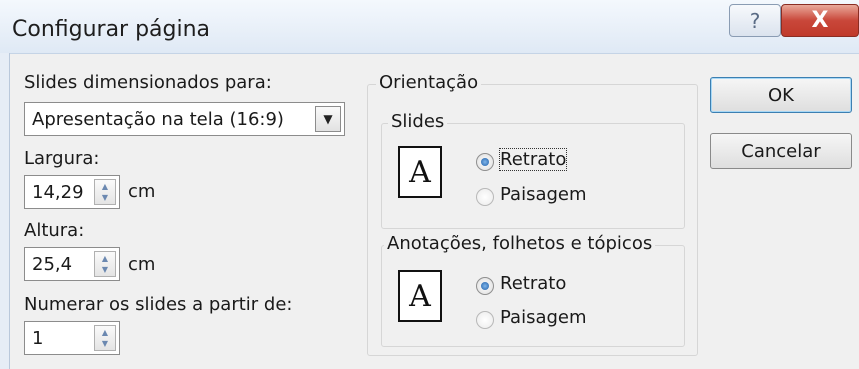  What do you see at coordinates (429, 27) in the screenshot?
I see `title-bar: Configurar página ? X` at bounding box center [429, 27].